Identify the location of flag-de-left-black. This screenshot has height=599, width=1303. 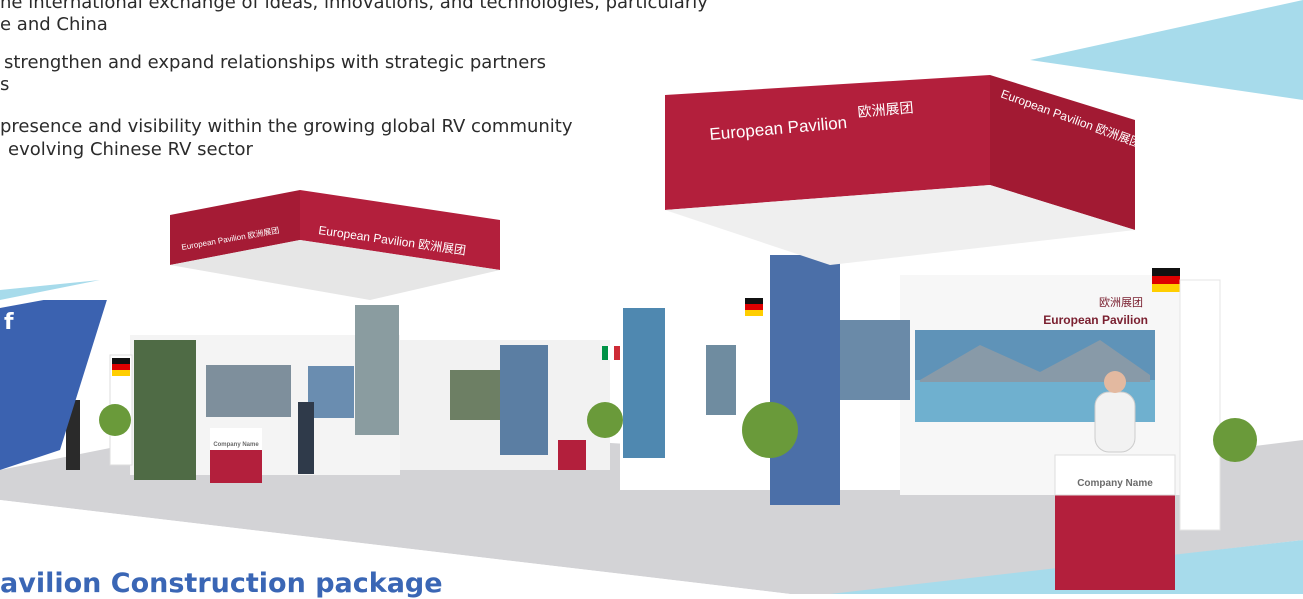
(121, 361).